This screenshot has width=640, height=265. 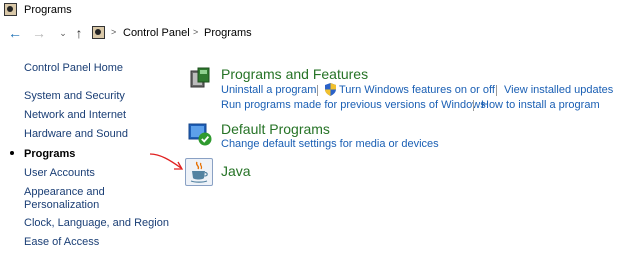 I want to click on java-cup-icon, so click(x=199, y=172).